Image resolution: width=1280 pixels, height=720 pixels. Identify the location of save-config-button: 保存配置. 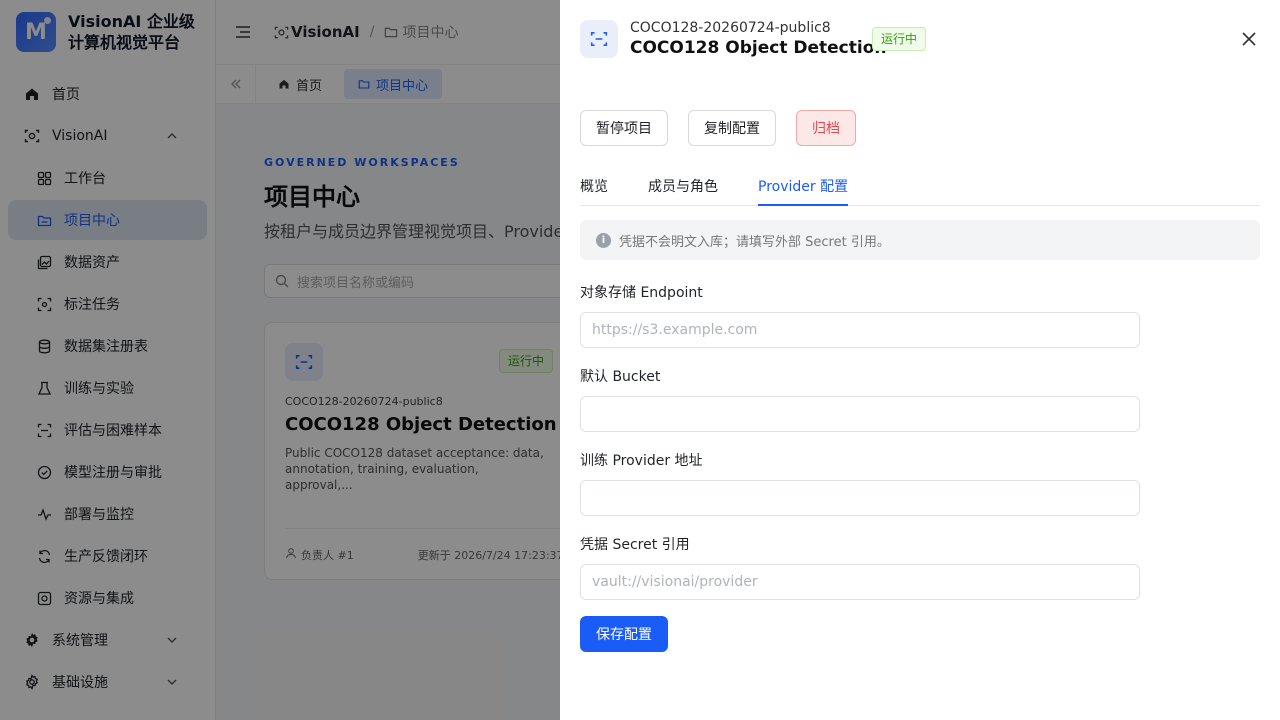
(624, 634).